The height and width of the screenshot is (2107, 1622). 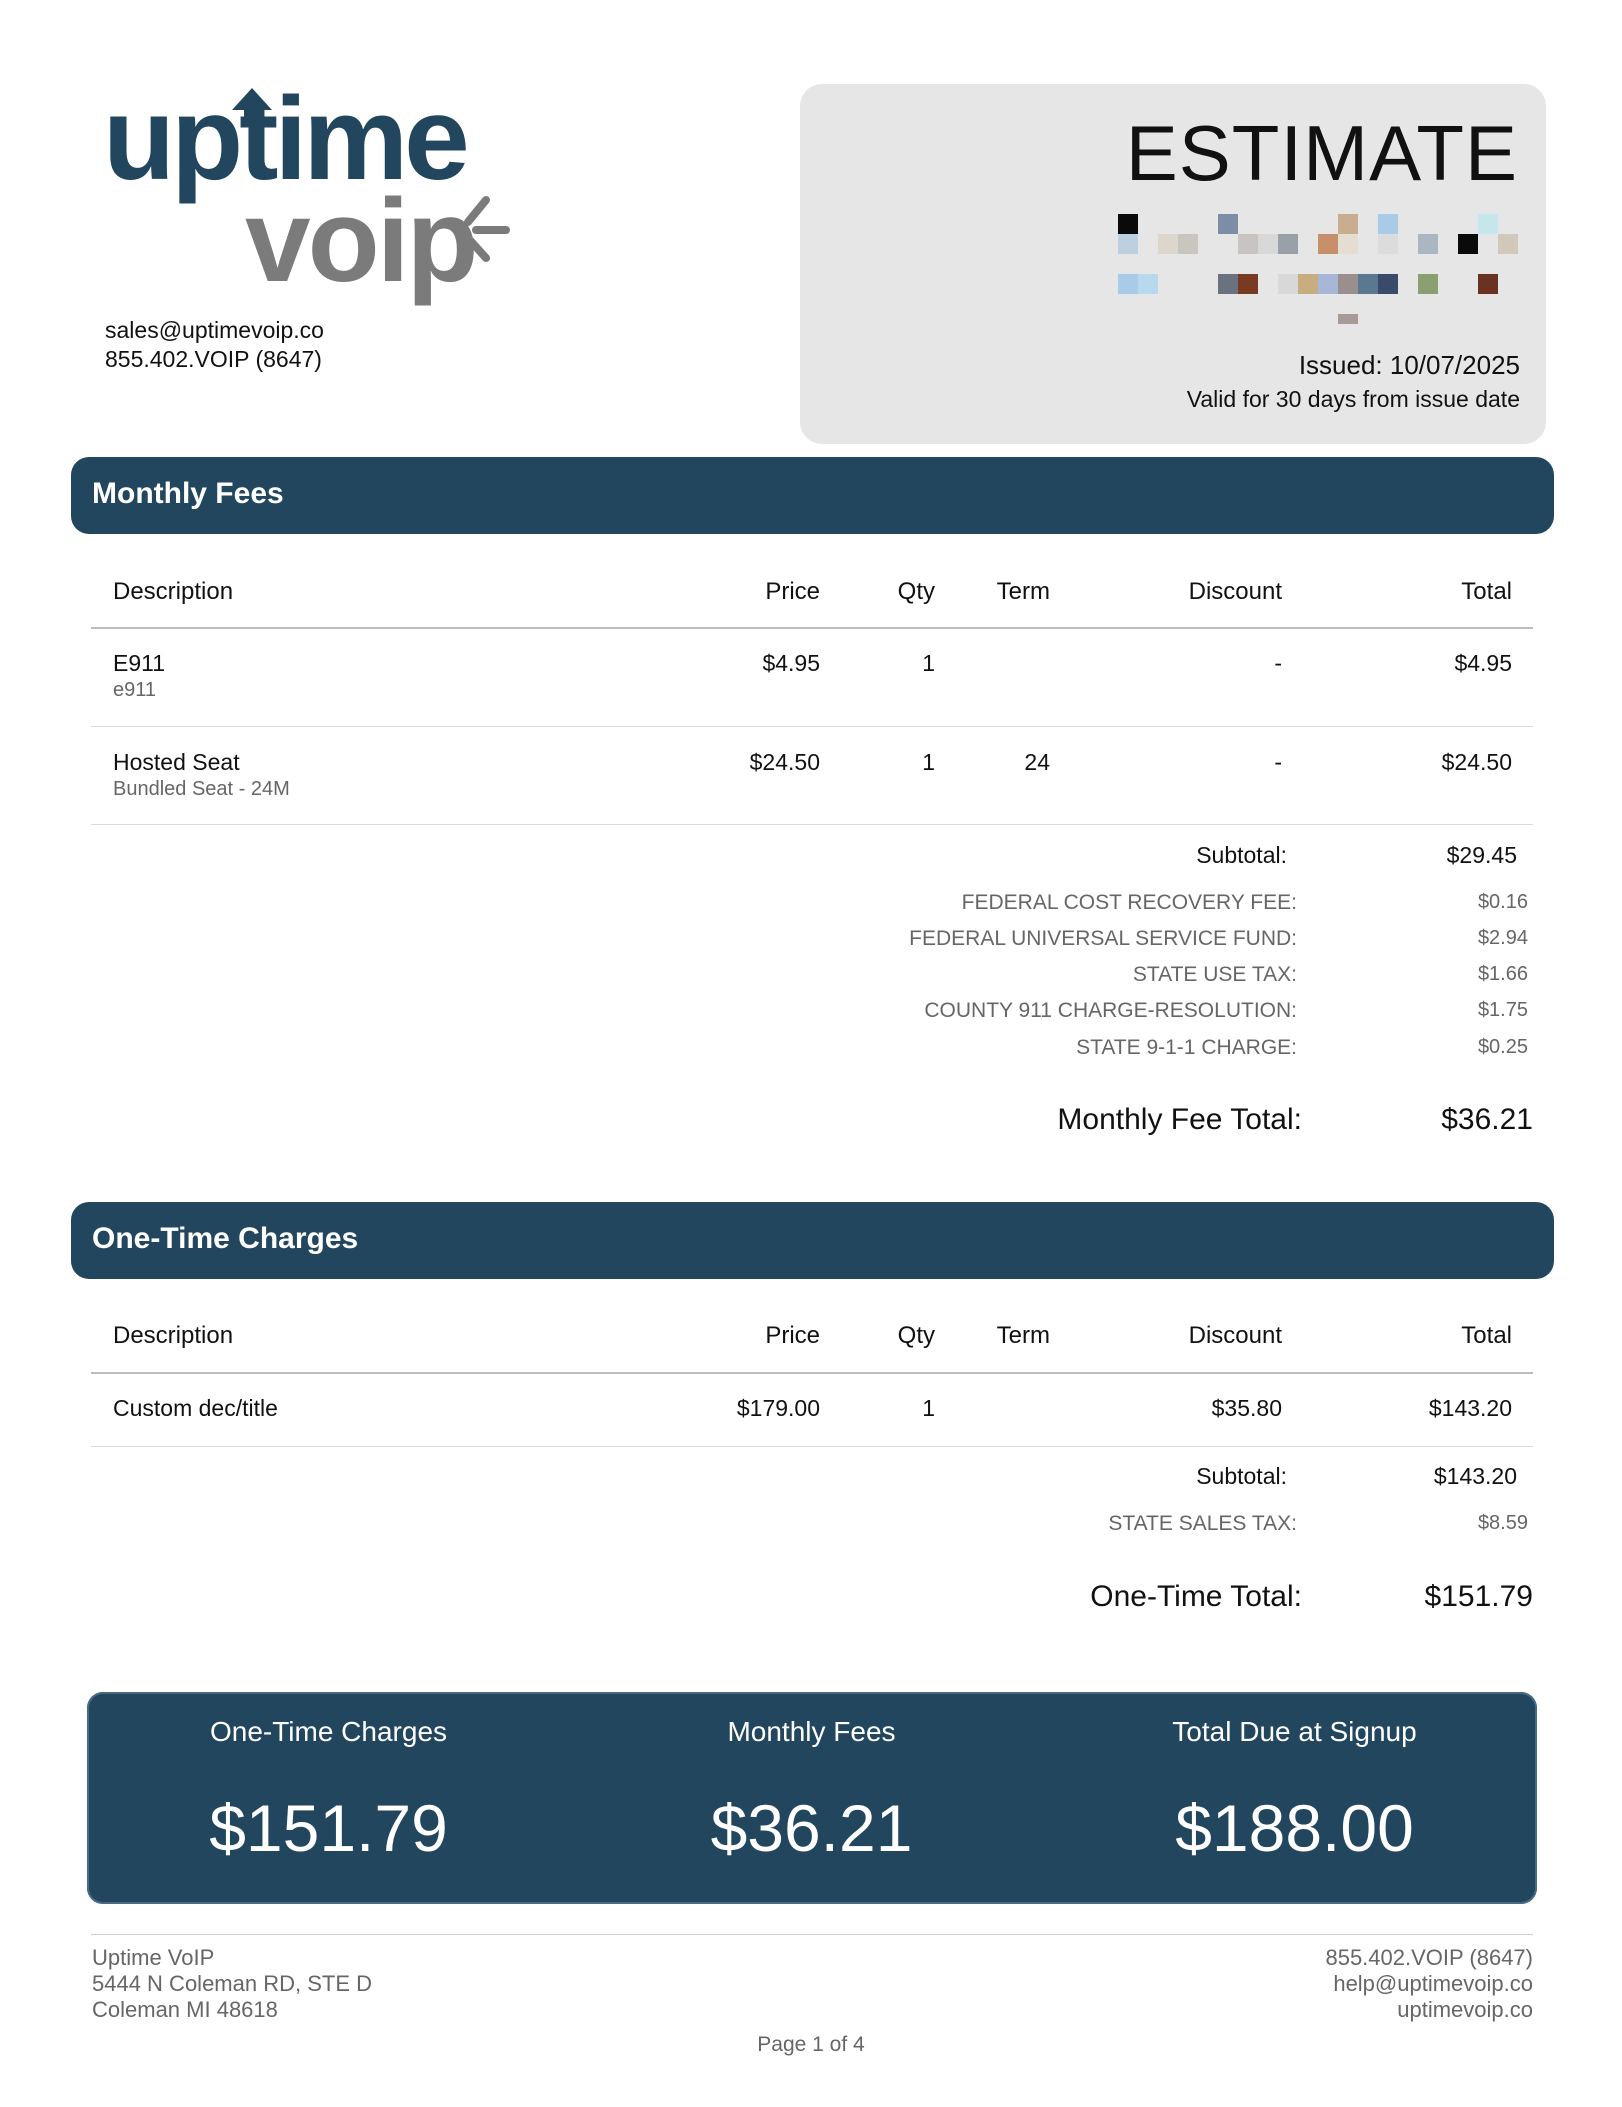 I want to click on line-item-name: E911, so click(x=139, y=663).